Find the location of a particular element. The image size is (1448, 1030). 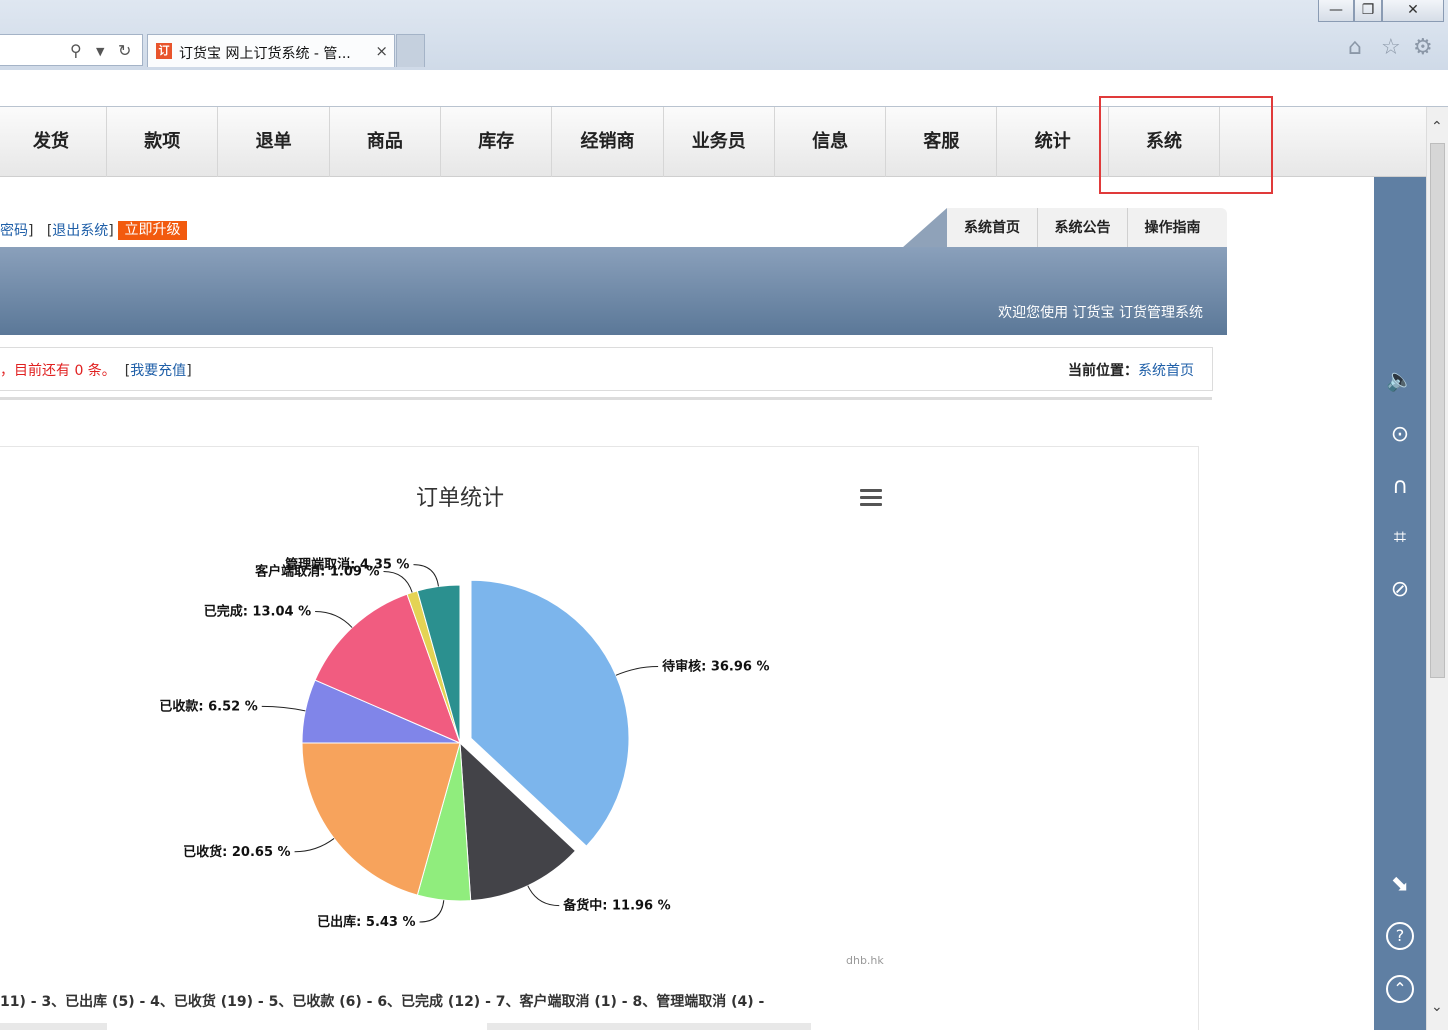

tab-system-notice: 系统公告 is located at coordinates (1082, 228).